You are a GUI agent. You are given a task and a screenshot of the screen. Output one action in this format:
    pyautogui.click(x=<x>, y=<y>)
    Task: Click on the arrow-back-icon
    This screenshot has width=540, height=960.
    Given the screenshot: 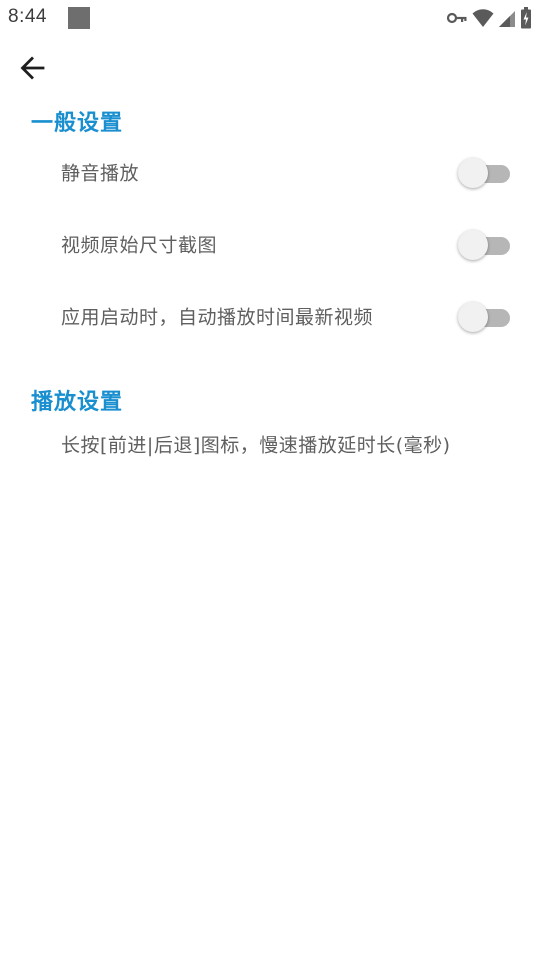 What is the action you would take?
    pyautogui.click(x=32, y=70)
    